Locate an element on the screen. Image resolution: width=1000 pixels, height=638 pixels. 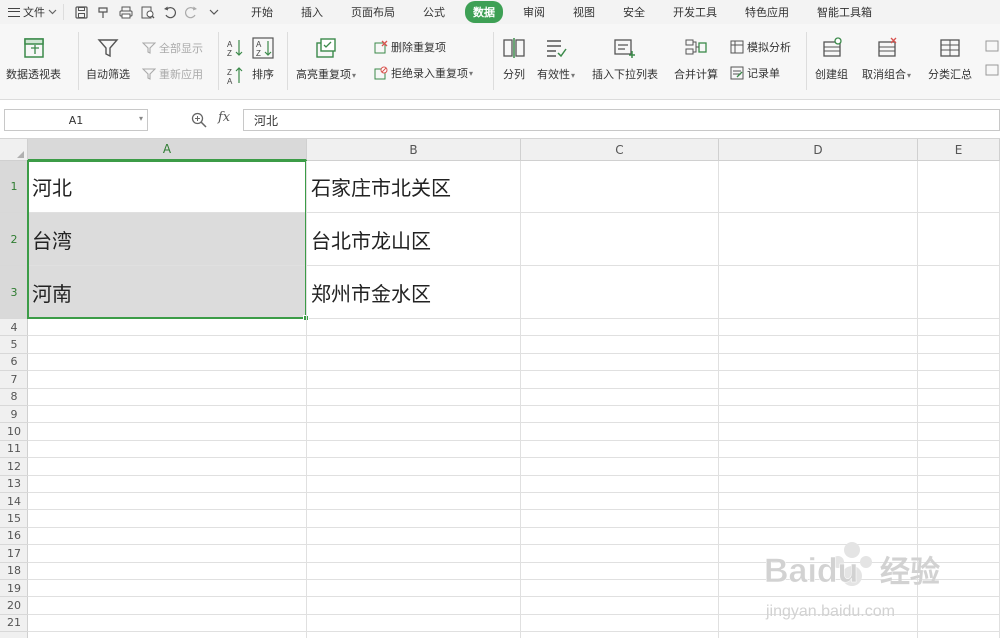
tab-review: 审阅 is located at coordinates (534, 12).